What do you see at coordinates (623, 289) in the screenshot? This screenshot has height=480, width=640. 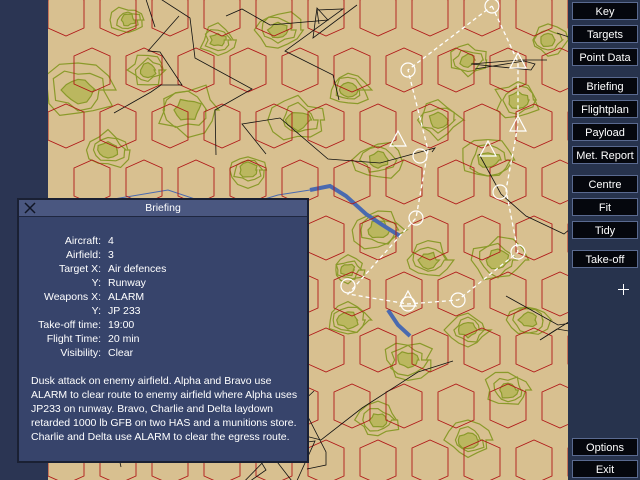 I see `crosshair-cursor-icon` at bounding box center [623, 289].